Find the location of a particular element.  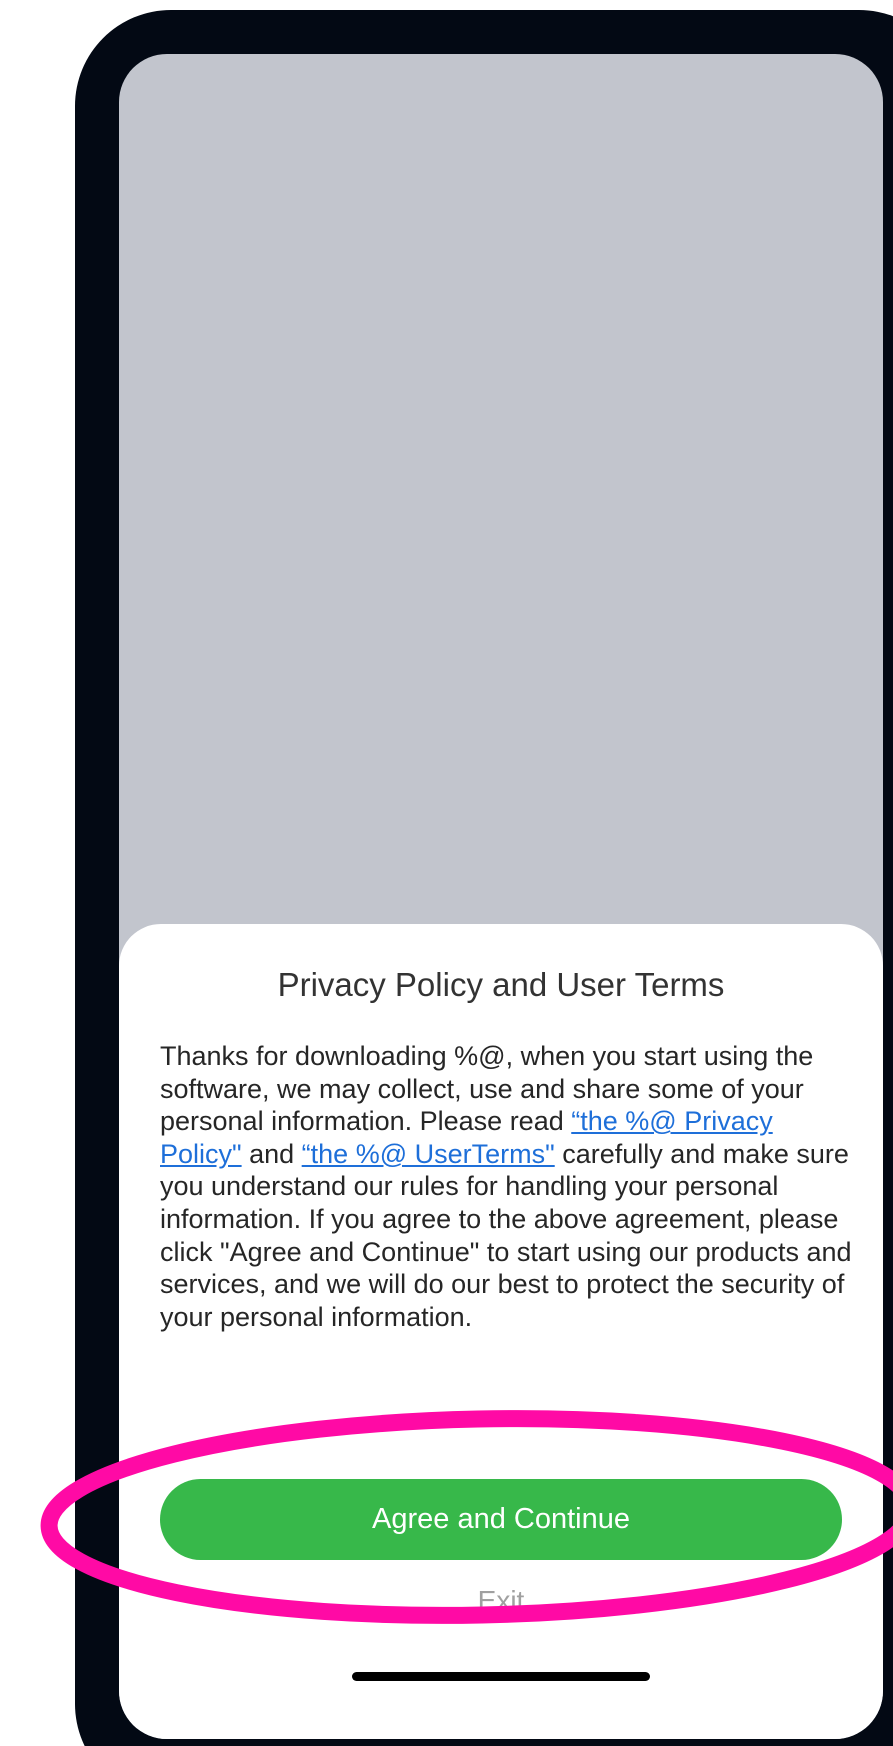

dialog-title: Privacy Policy and User Terms is located at coordinates (501, 984).